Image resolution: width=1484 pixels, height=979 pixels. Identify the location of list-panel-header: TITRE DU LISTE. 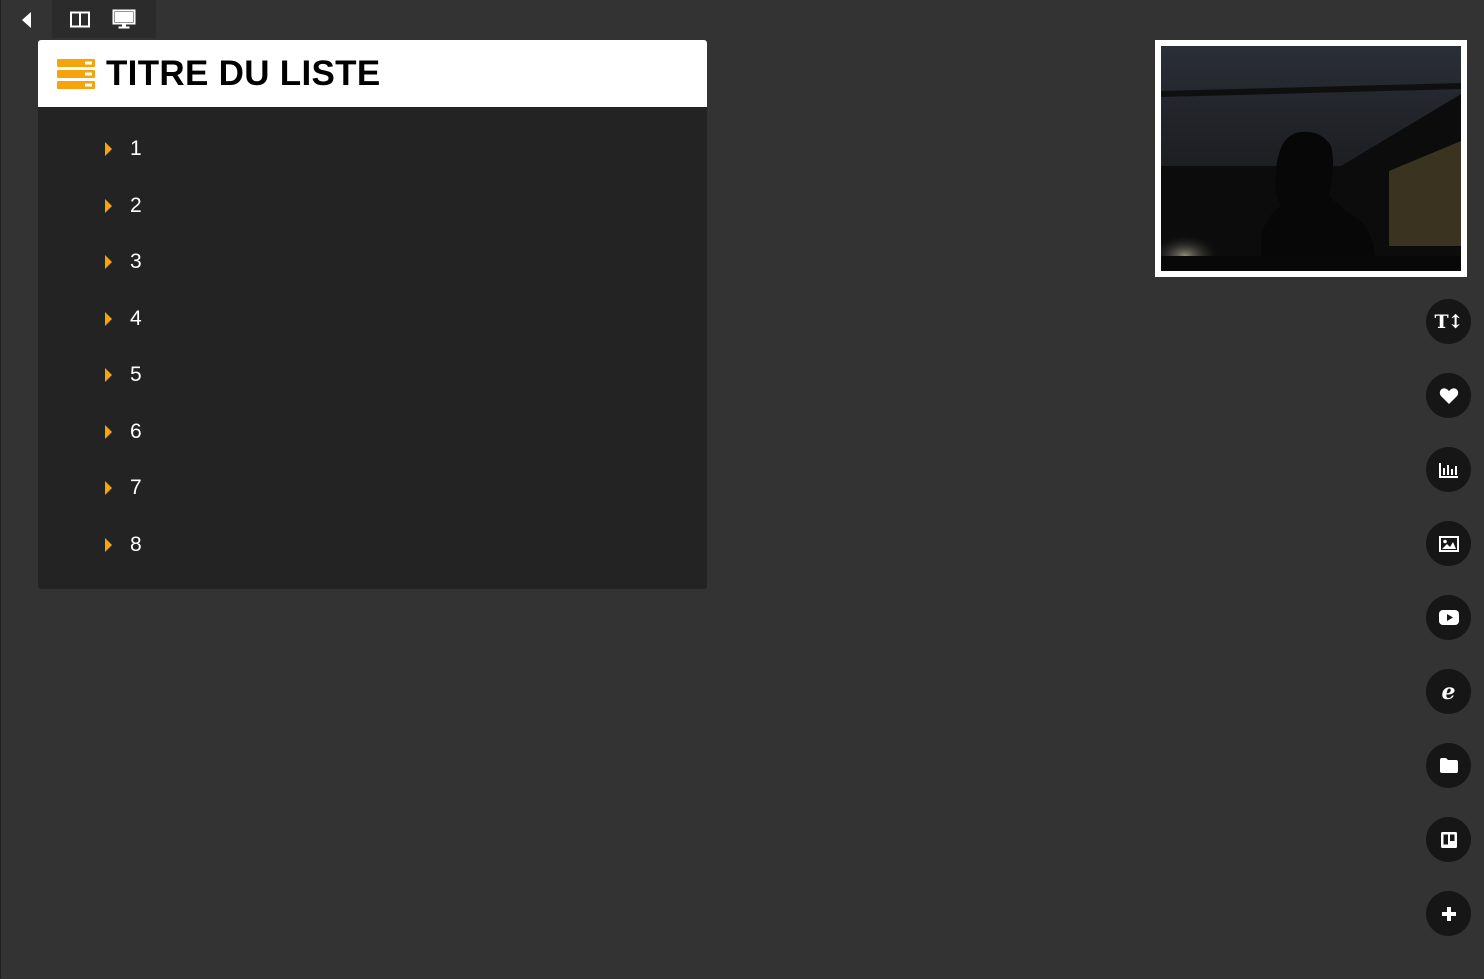
(372, 73).